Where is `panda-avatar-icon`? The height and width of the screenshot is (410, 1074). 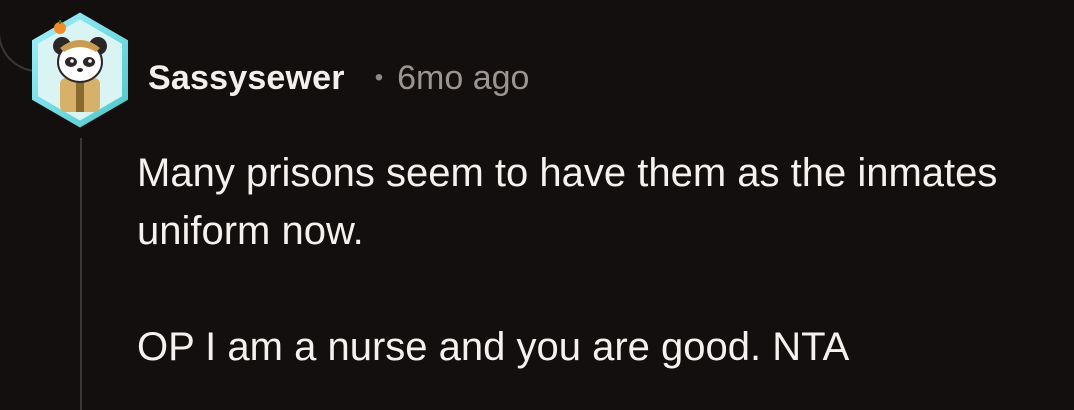 panda-avatar-icon is located at coordinates (80, 71).